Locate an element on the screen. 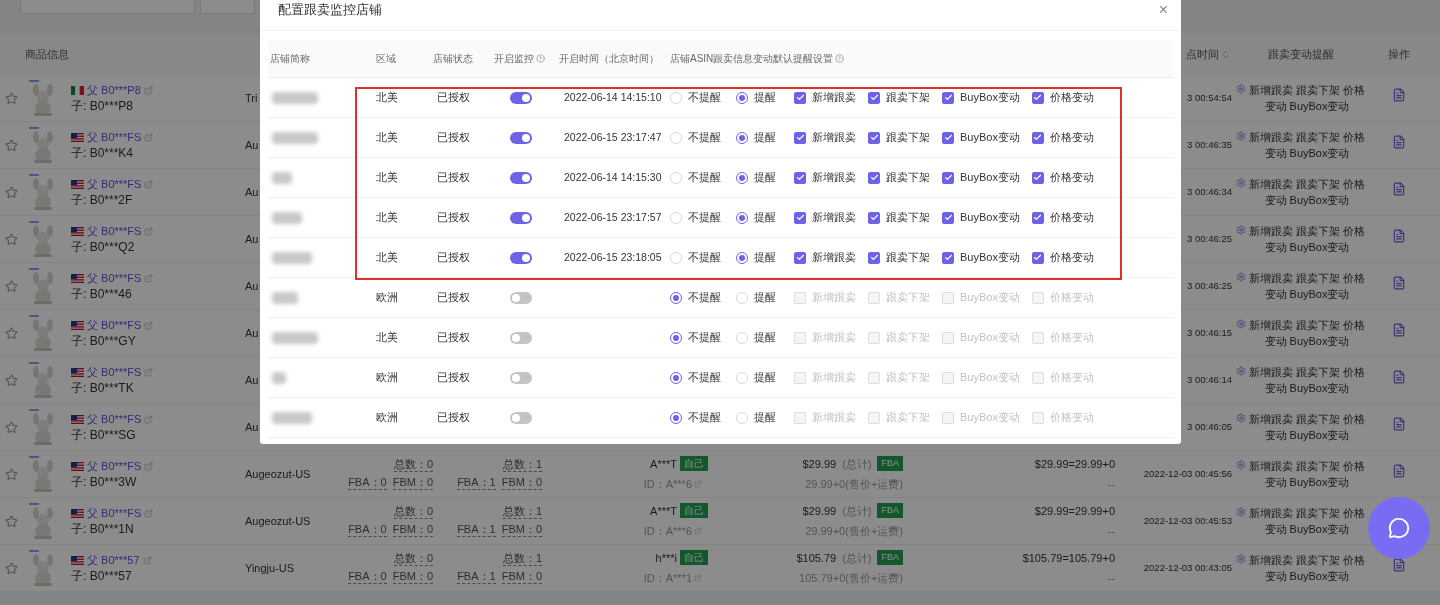 Image resolution: width=1440 pixels, height=605 pixels. column-header: 店铺简称 is located at coordinates (290, 59).